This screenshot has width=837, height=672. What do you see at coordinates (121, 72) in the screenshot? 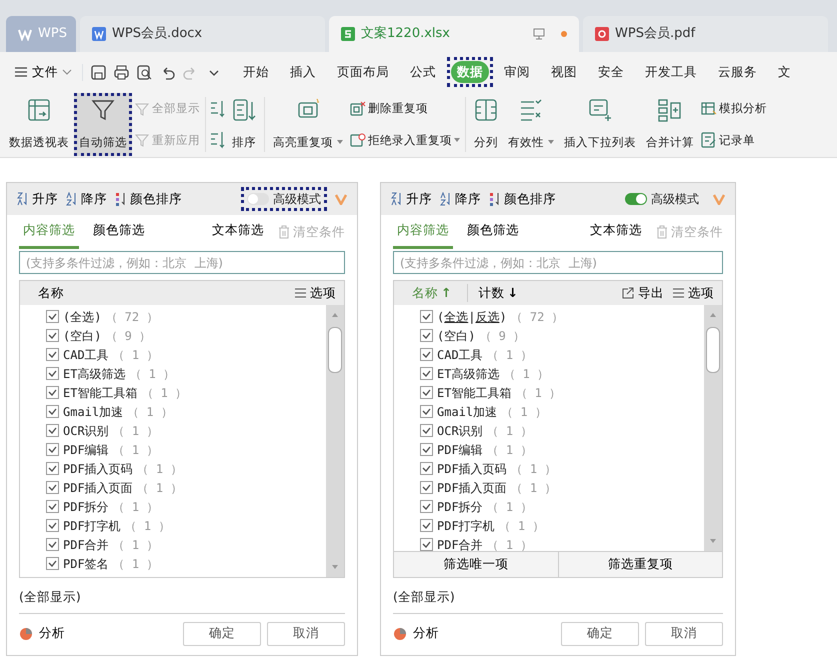
I see `print-icon` at bounding box center [121, 72].